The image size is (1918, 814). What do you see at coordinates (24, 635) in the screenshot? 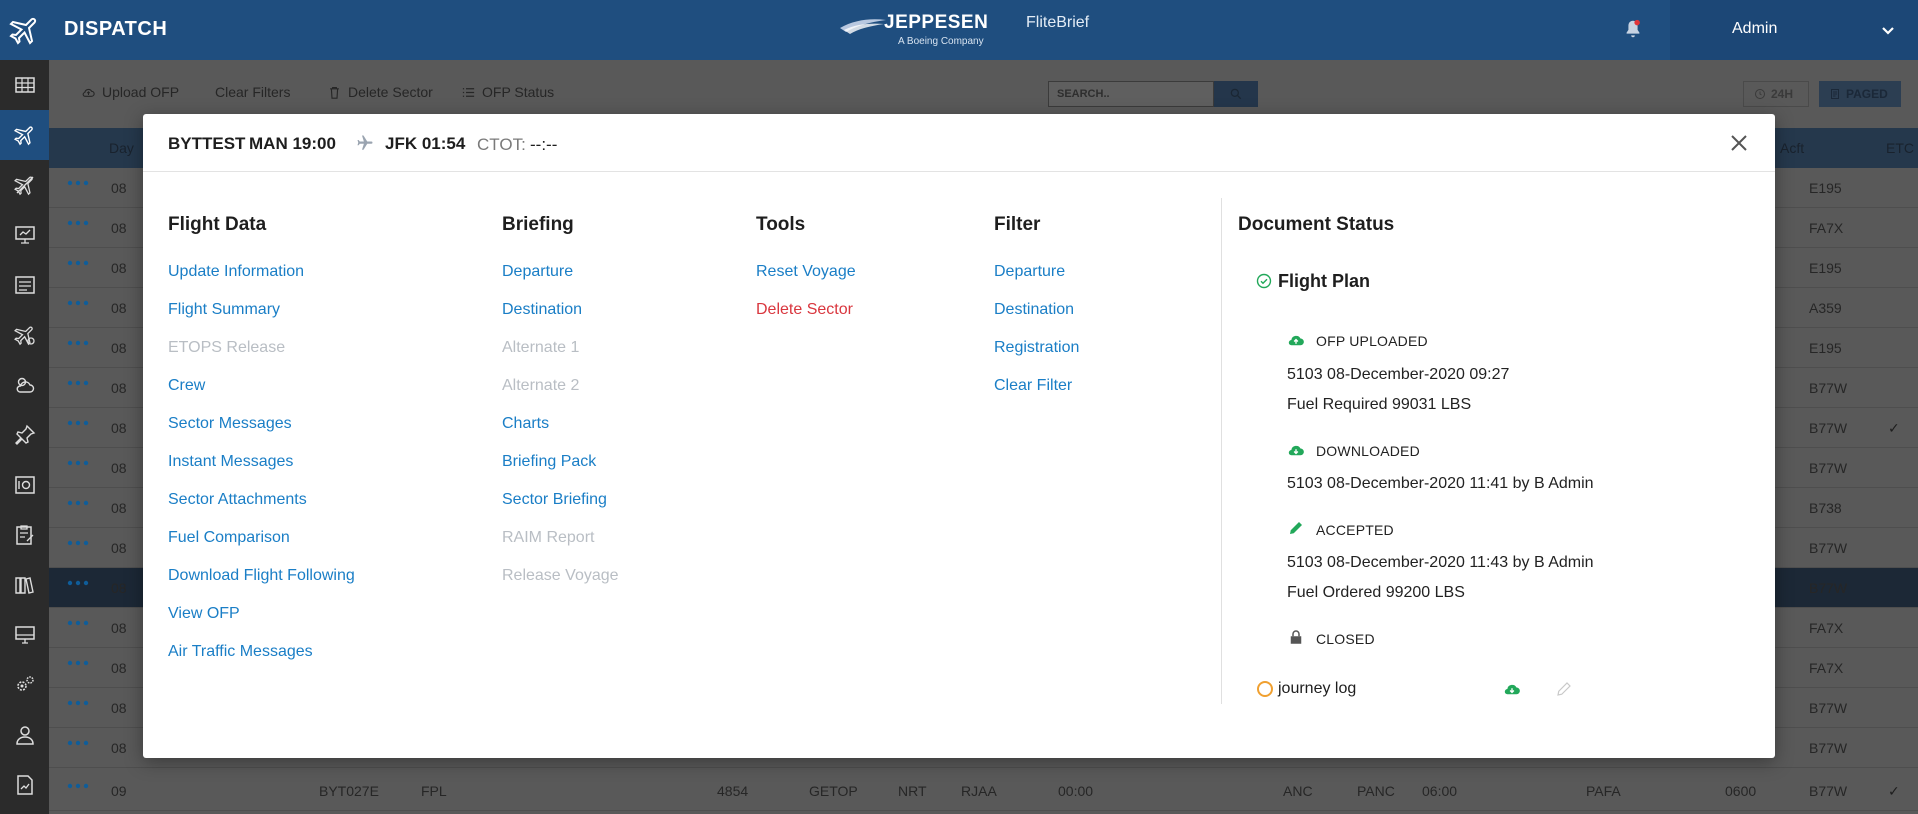
I see `sidebar-item-monitor` at bounding box center [24, 635].